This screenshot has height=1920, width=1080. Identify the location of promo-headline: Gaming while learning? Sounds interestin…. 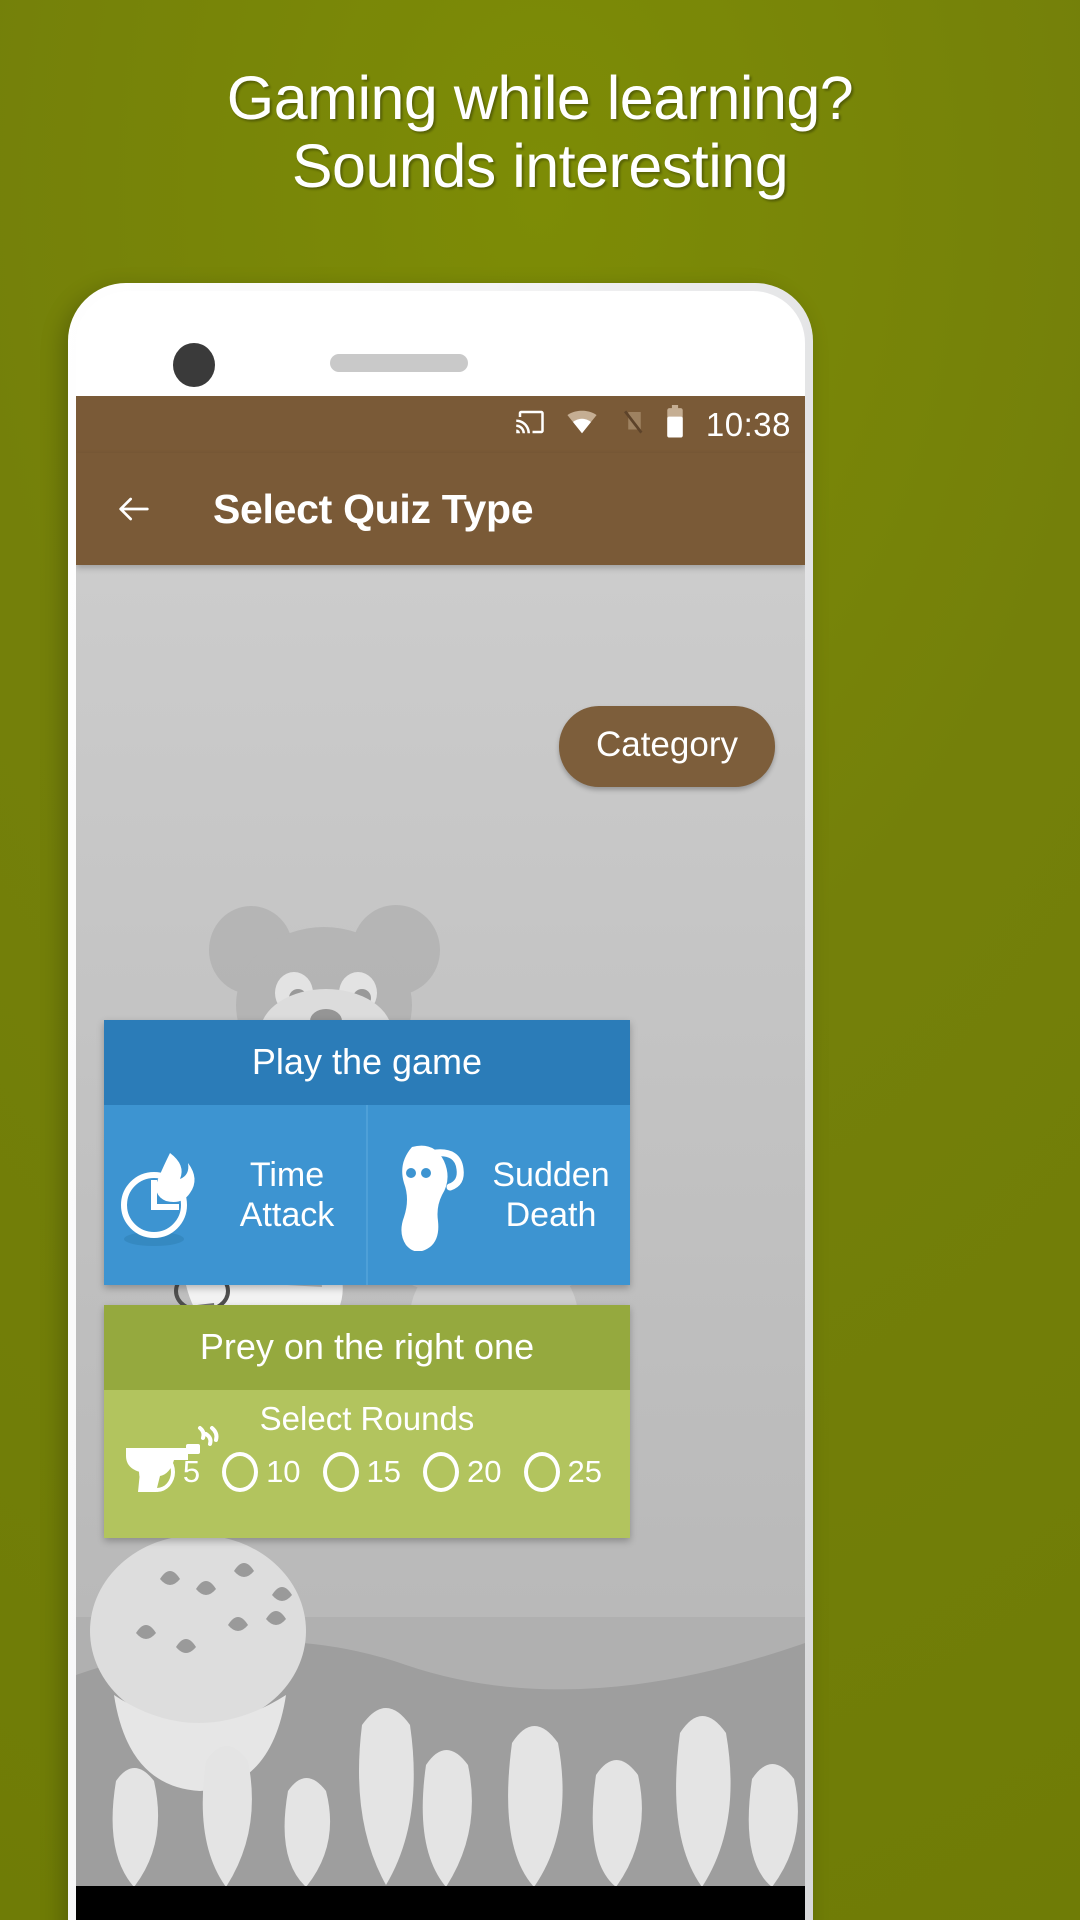
(540, 132).